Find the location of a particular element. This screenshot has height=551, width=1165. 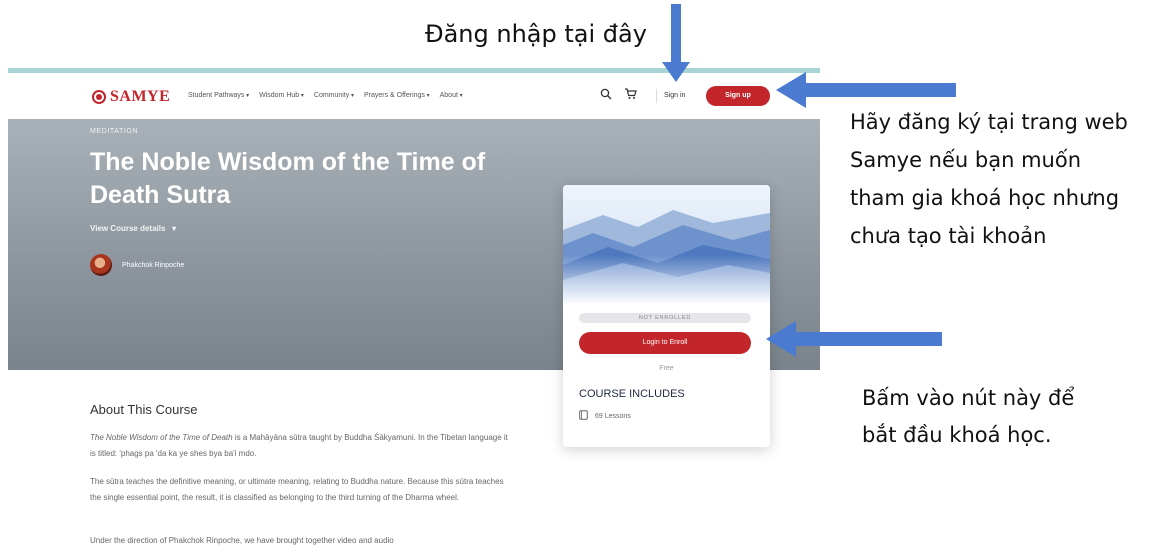

nav-divider is located at coordinates (656, 96).